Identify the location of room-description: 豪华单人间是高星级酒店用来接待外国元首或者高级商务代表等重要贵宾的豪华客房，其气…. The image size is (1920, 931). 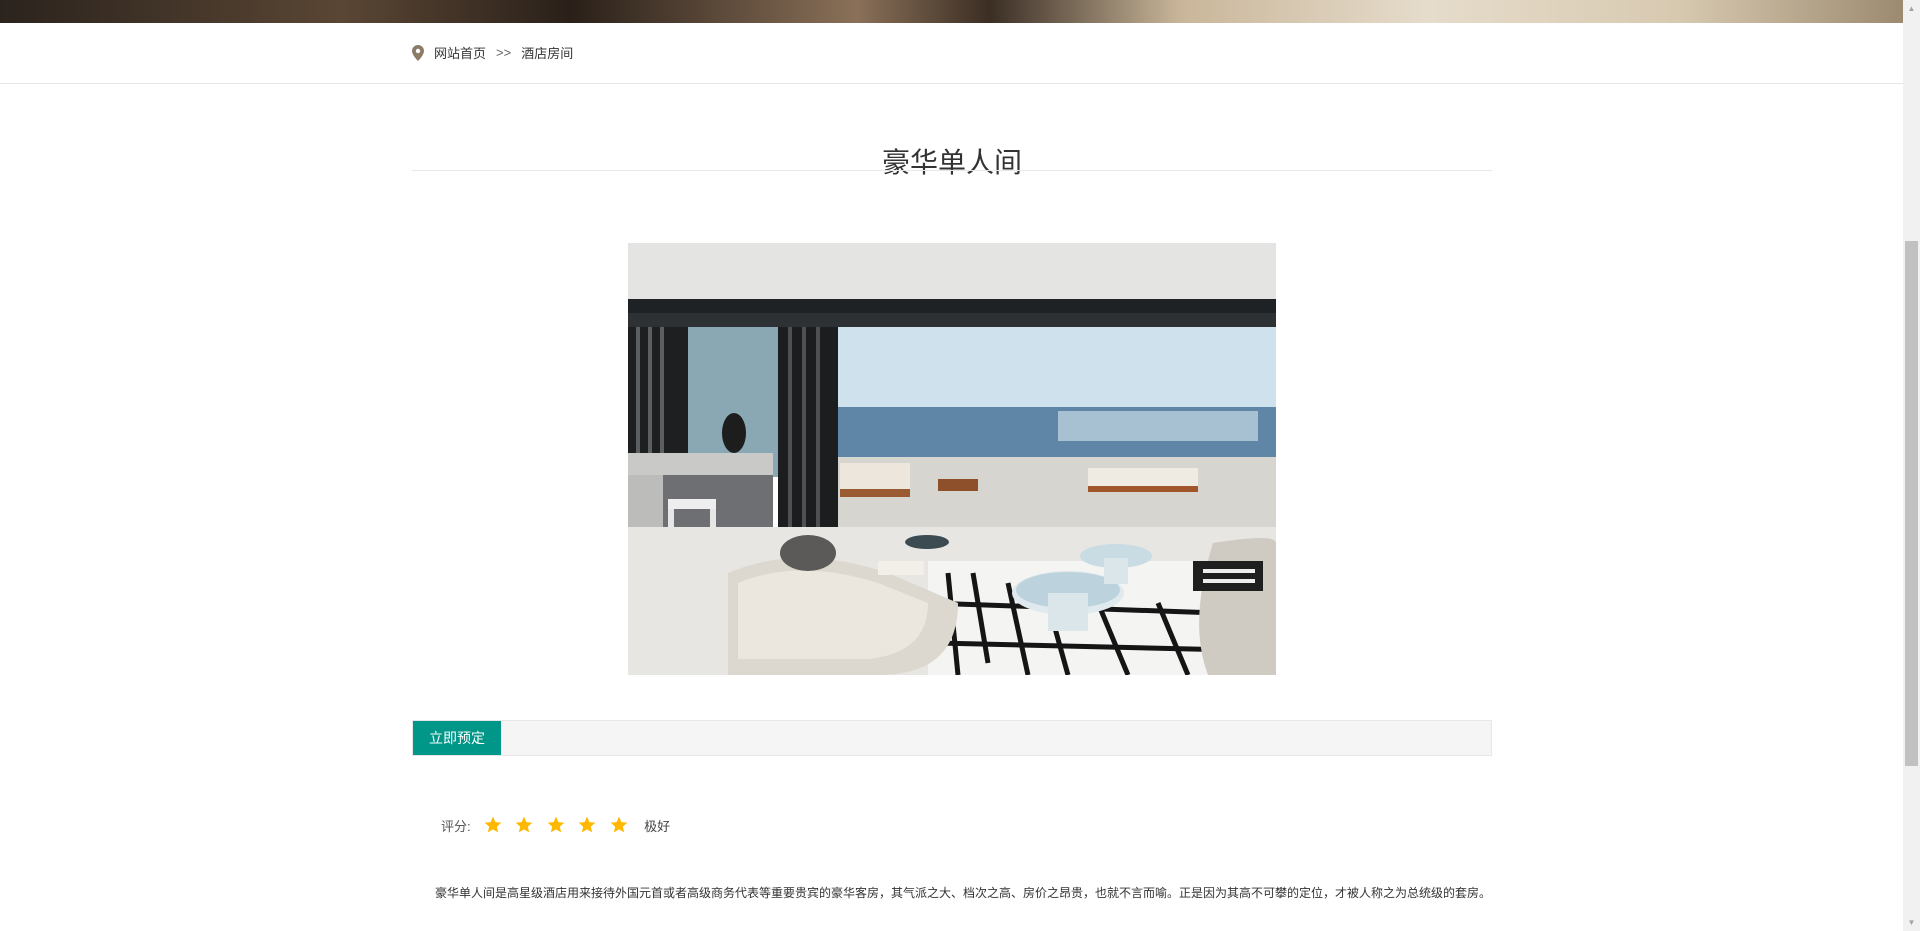
(963, 893).